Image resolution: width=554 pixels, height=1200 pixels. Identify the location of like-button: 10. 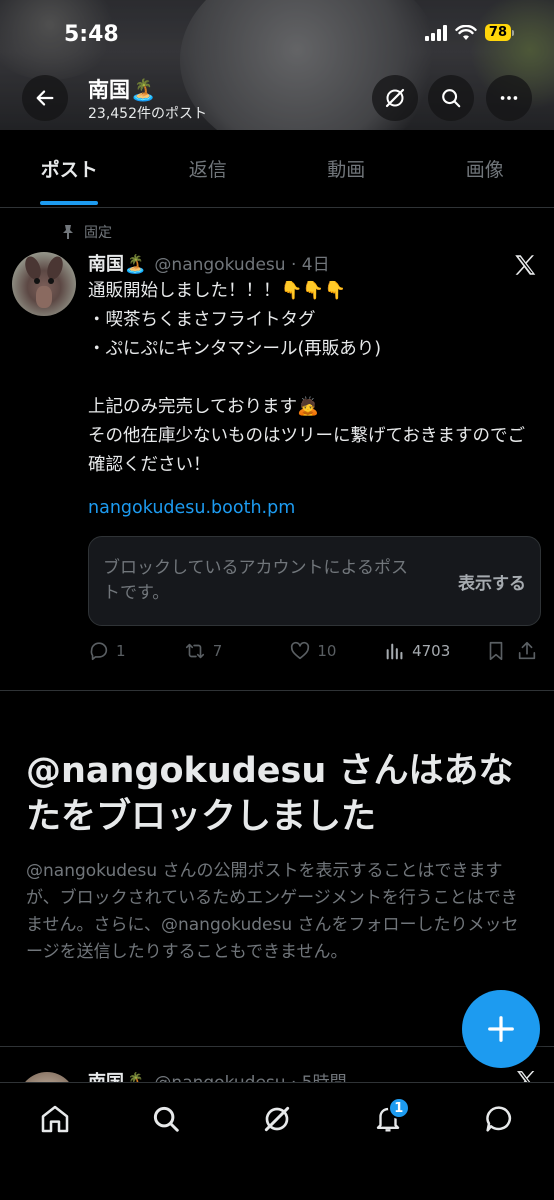
(336, 651).